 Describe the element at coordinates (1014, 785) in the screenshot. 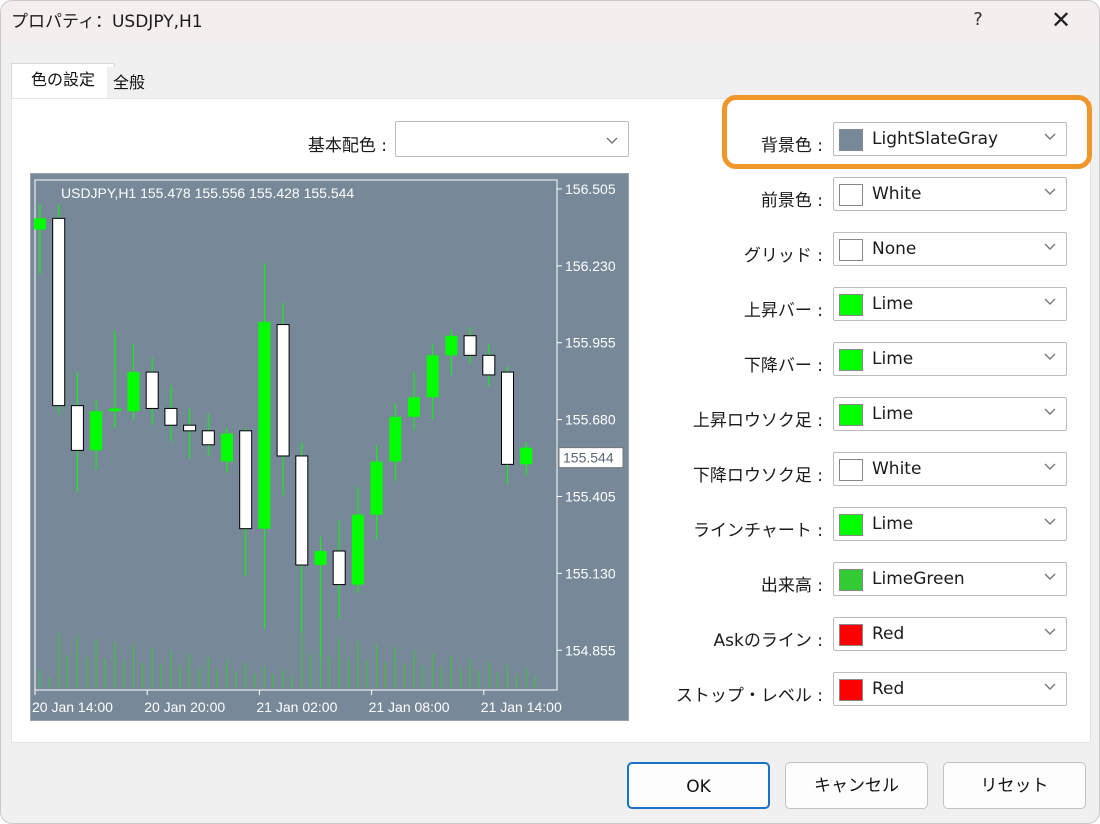

I see `reset-button: リセット` at that location.